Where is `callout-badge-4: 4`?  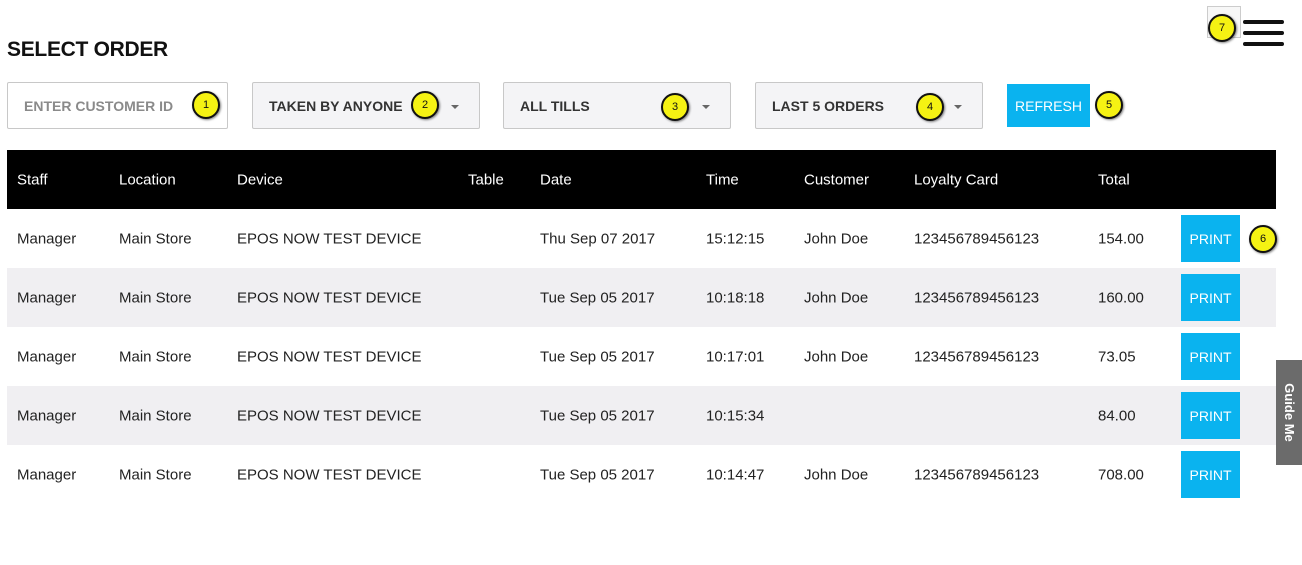
callout-badge-4: 4 is located at coordinates (930, 107).